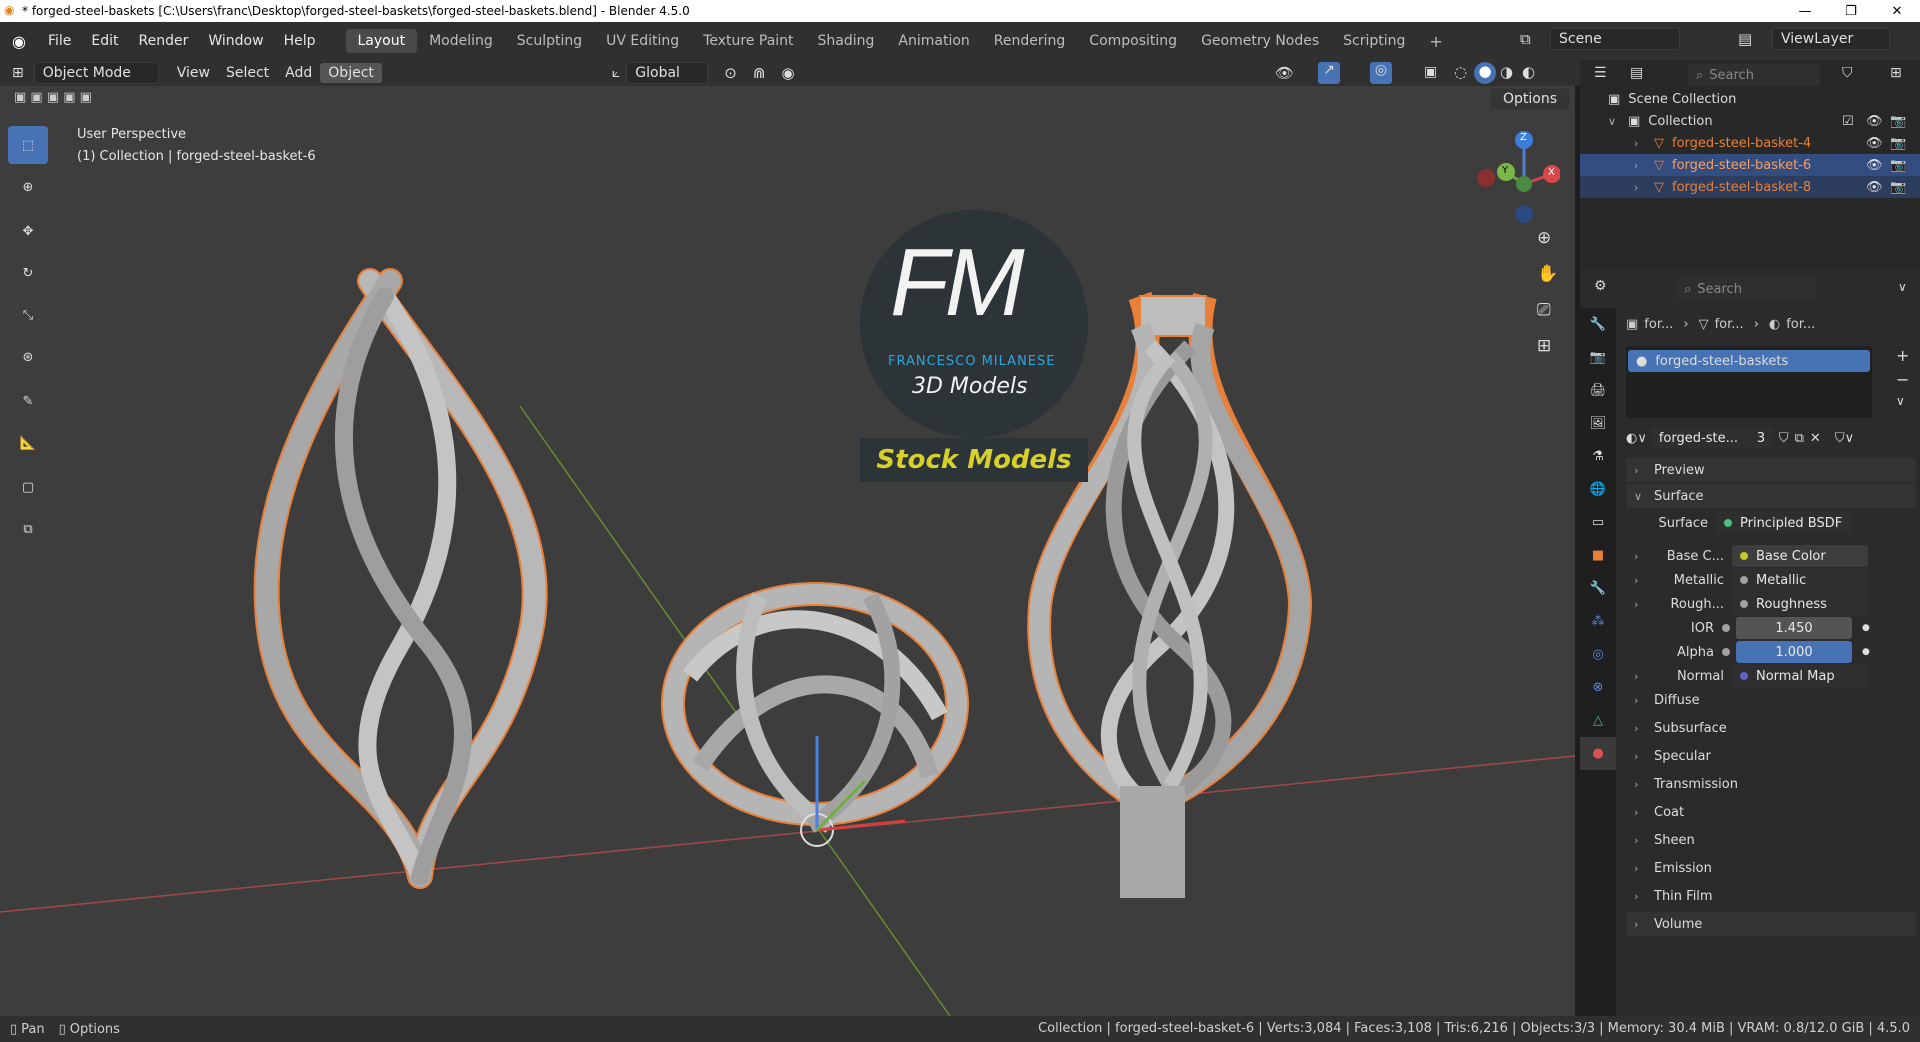 The height and width of the screenshot is (1042, 1920). What do you see at coordinates (1844, 438) in the screenshot?
I see `node-link-icon: ⛉∨` at bounding box center [1844, 438].